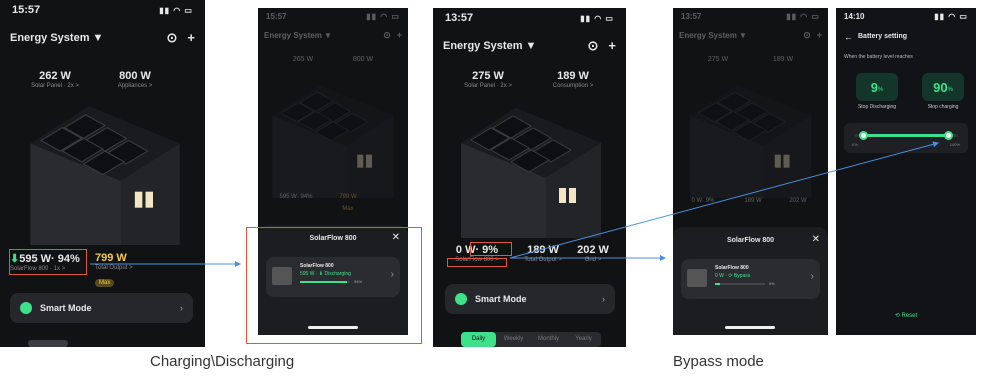 This screenshot has width=982, height=377. Describe the element at coordinates (772, 283) in the screenshot. I see `device-percent: 9%` at that location.